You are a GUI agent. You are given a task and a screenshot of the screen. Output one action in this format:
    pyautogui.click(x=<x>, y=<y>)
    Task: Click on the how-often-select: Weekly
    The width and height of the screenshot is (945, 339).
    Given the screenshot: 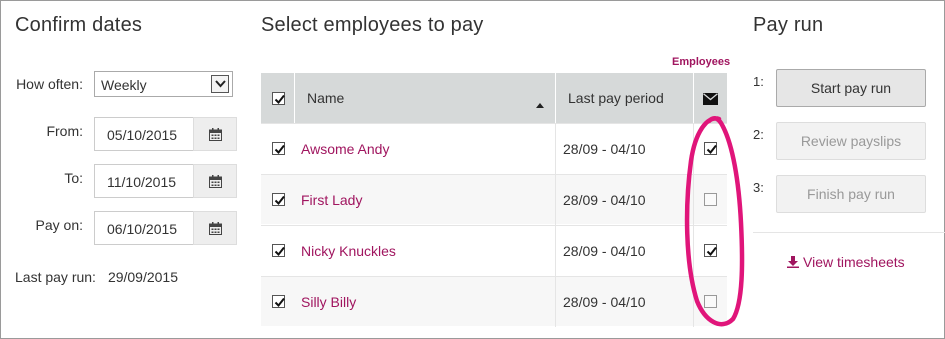 What is the action you would take?
    pyautogui.click(x=163, y=84)
    